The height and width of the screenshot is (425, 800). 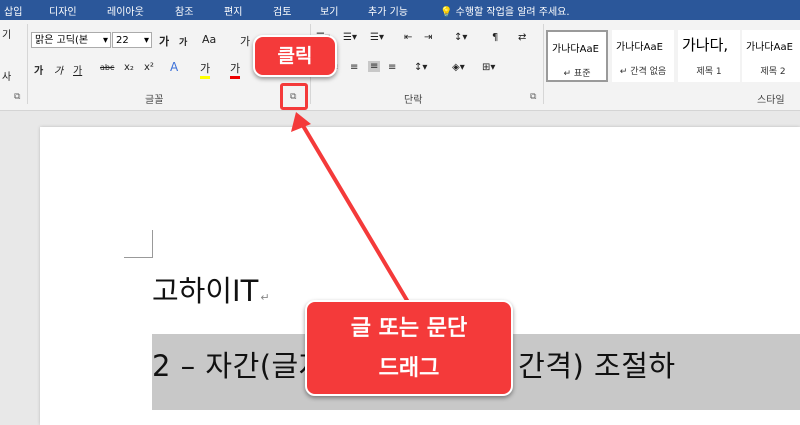 I want to click on drag-callout: 글 또는 문단 드래그, so click(x=409, y=348).